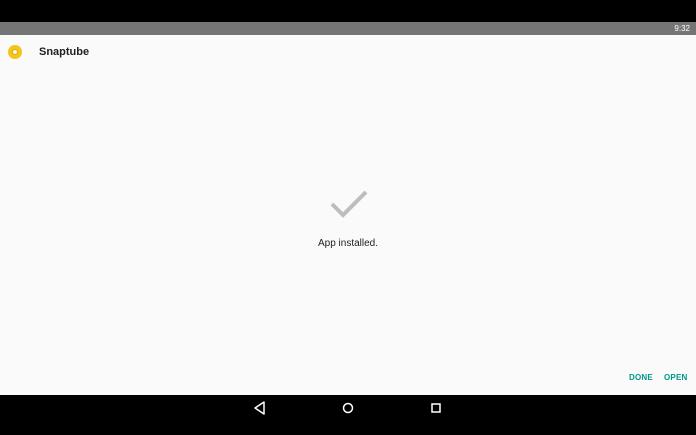  What do you see at coordinates (348, 11) in the screenshot?
I see `top-letterbox` at bounding box center [348, 11].